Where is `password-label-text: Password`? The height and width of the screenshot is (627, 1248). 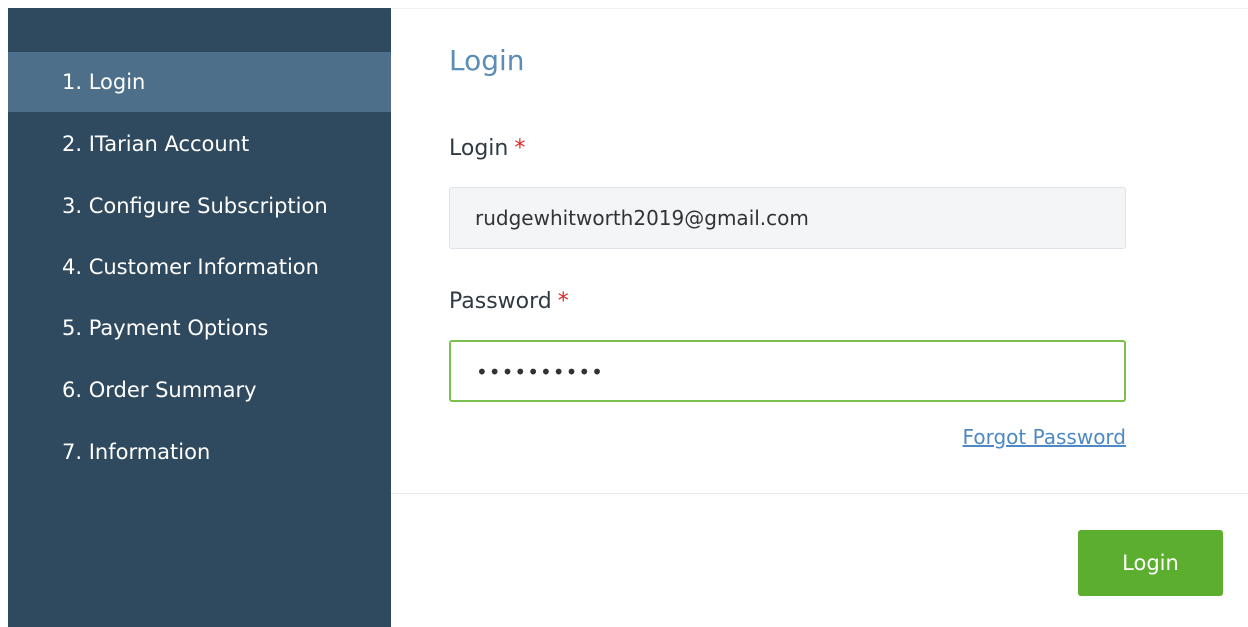 password-label-text: Password is located at coordinates (500, 301).